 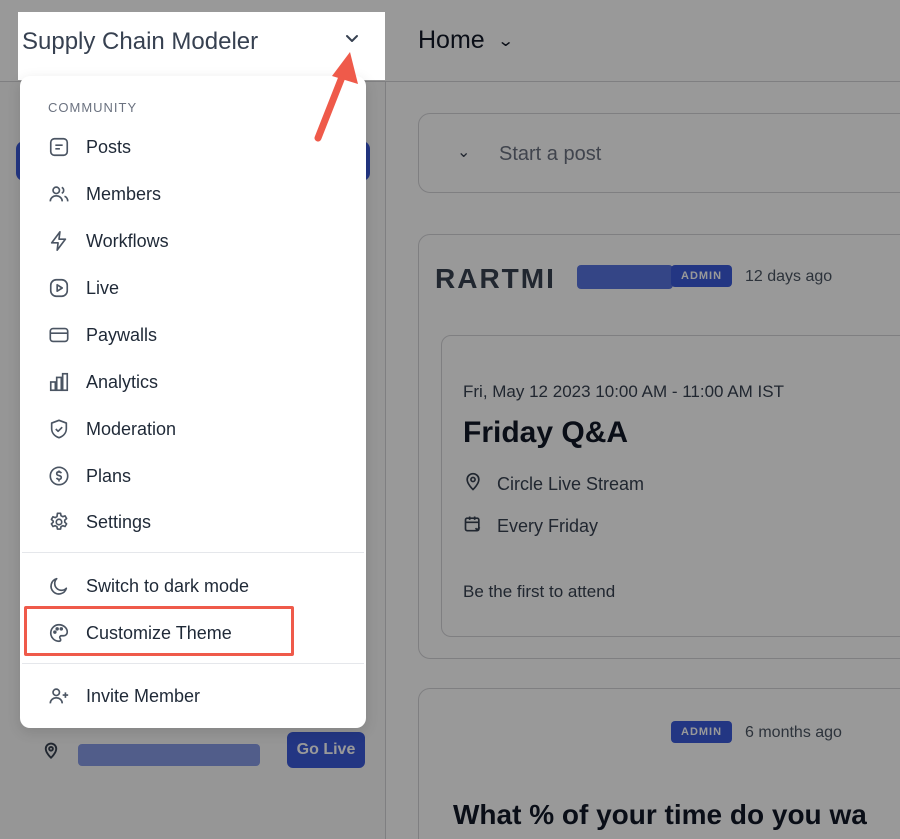 I want to click on event-recurrence-text: Every Friday, so click(x=548, y=526).